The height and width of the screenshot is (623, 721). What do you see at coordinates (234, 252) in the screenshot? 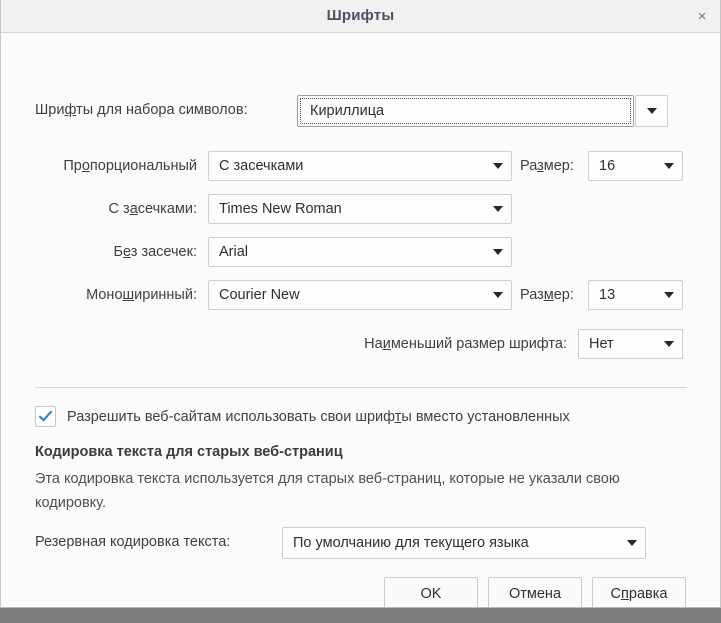
I see `sans-serif-value: Arial` at bounding box center [234, 252].